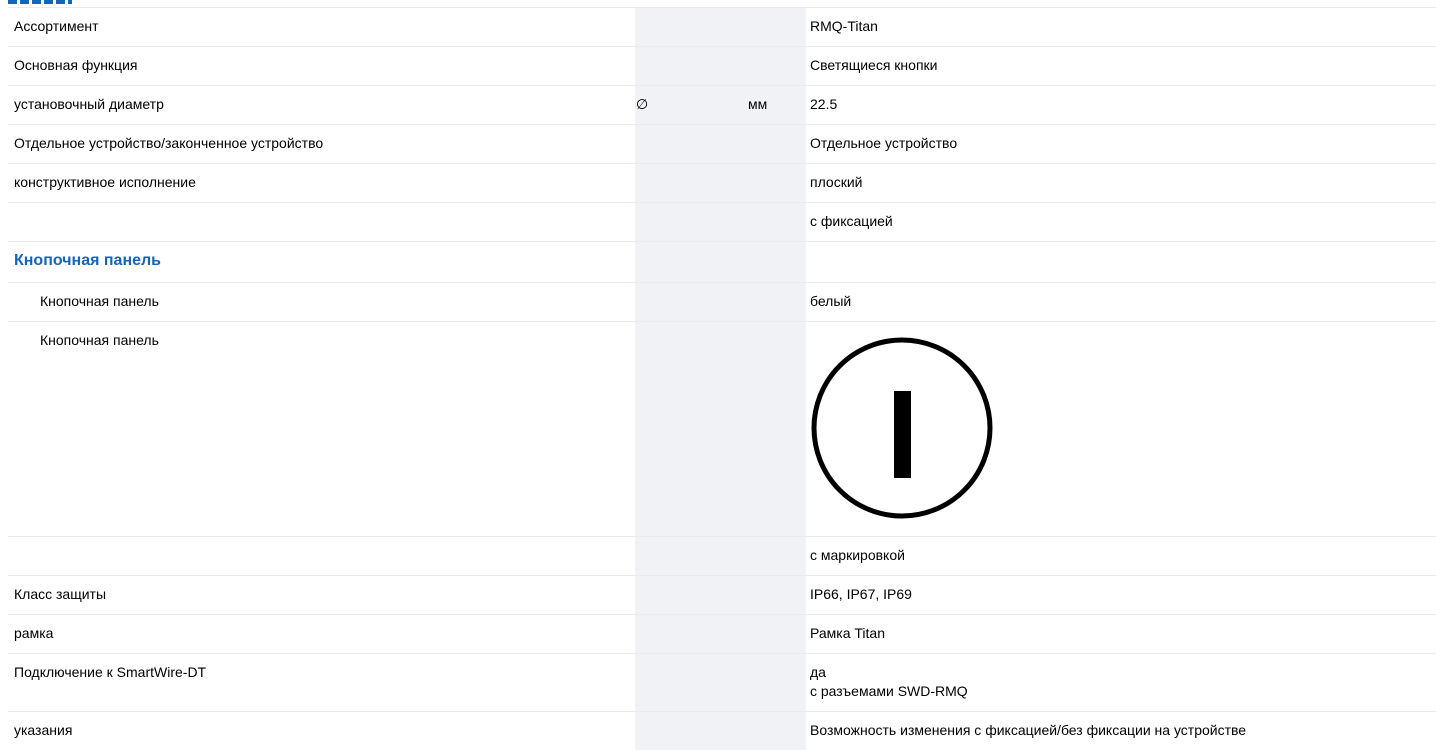 Image resolution: width=1436 pixels, height=750 pixels. Describe the element at coordinates (324, 595) in the screenshot. I see `row-label: Класс защиты` at that location.